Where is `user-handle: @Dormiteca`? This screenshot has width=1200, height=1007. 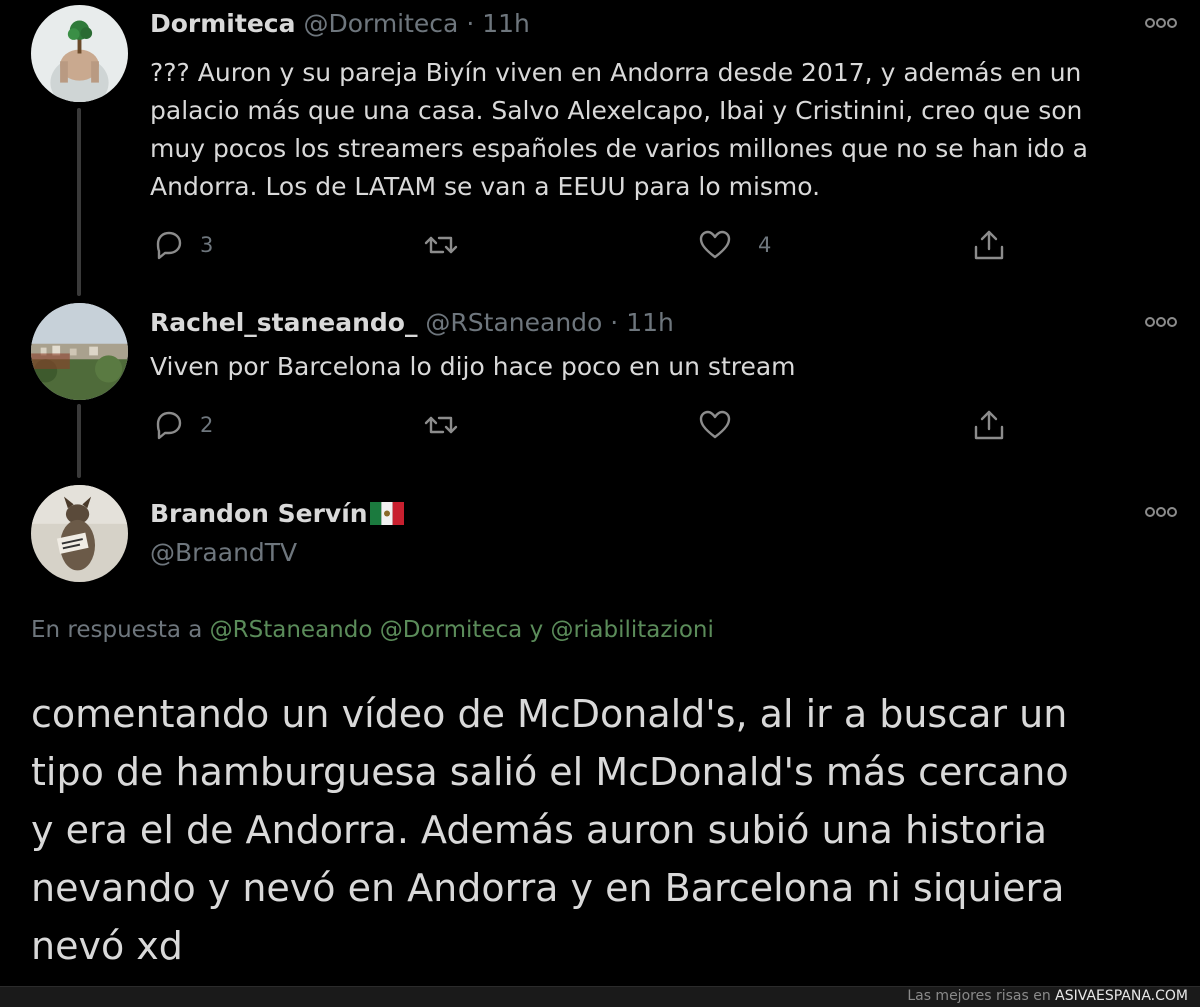 user-handle: @Dormiteca is located at coordinates (380, 23).